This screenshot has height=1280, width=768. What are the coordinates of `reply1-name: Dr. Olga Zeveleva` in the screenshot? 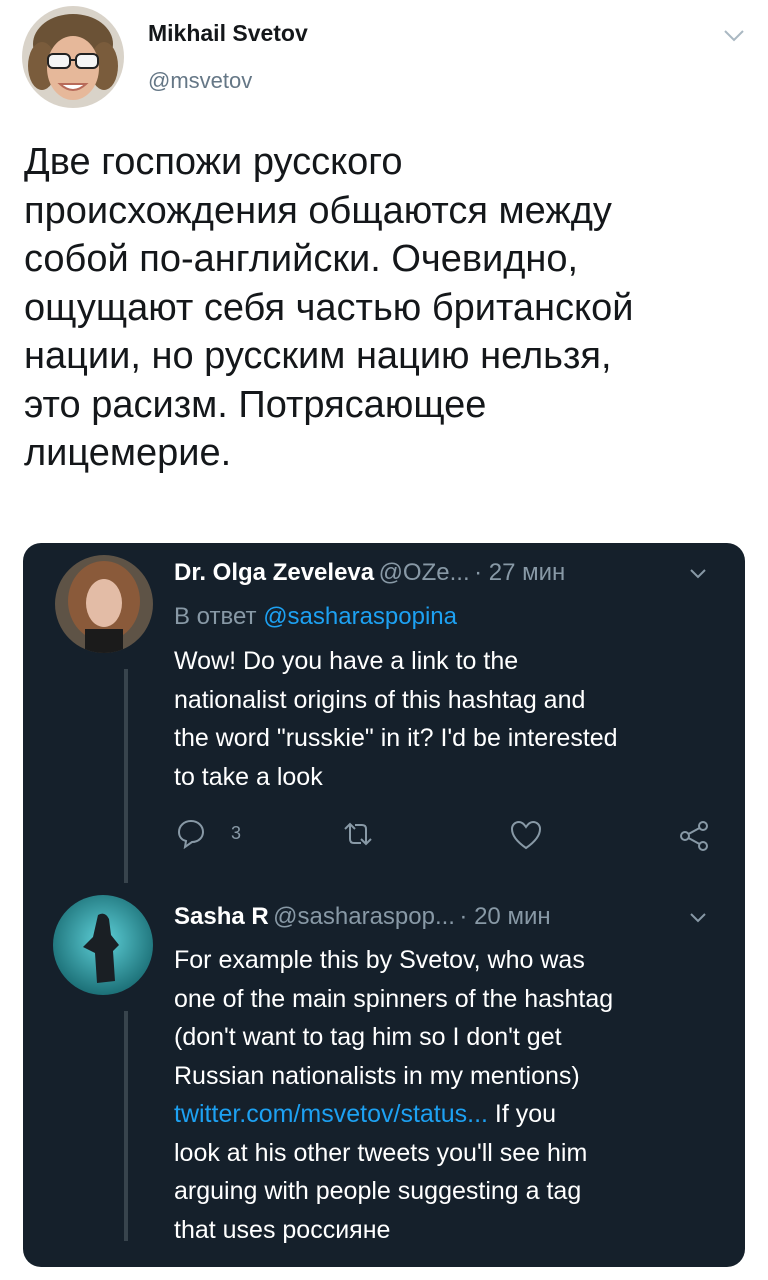 It's located at (274, 572).